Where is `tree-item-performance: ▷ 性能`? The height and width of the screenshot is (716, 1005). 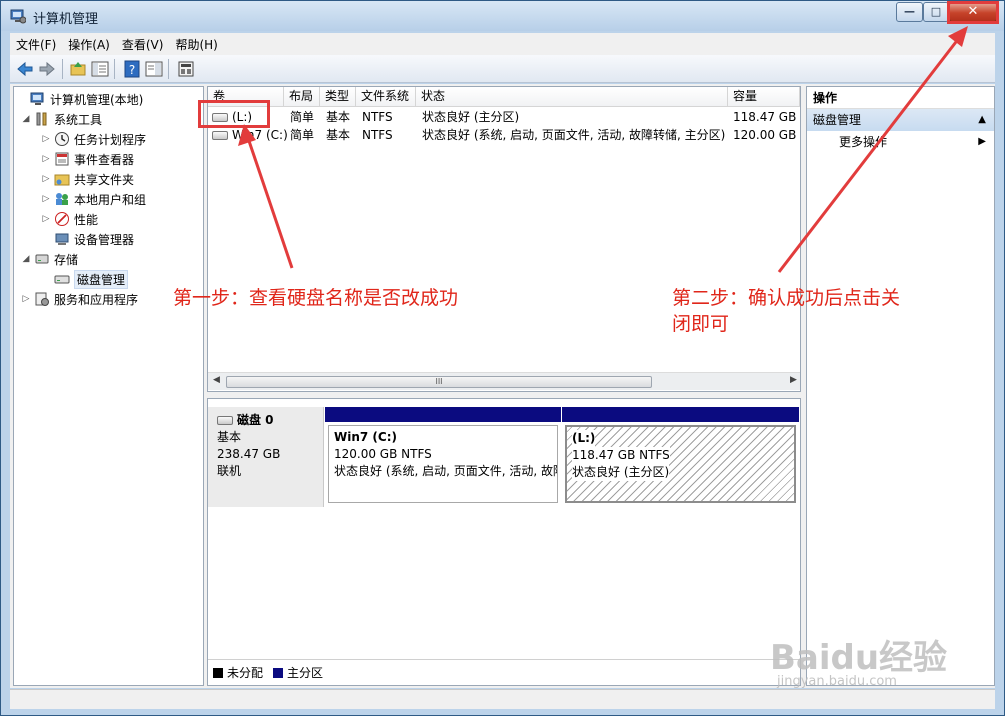
tree-item-performance: ▷ 性能 is located at coordinates (69, 219).